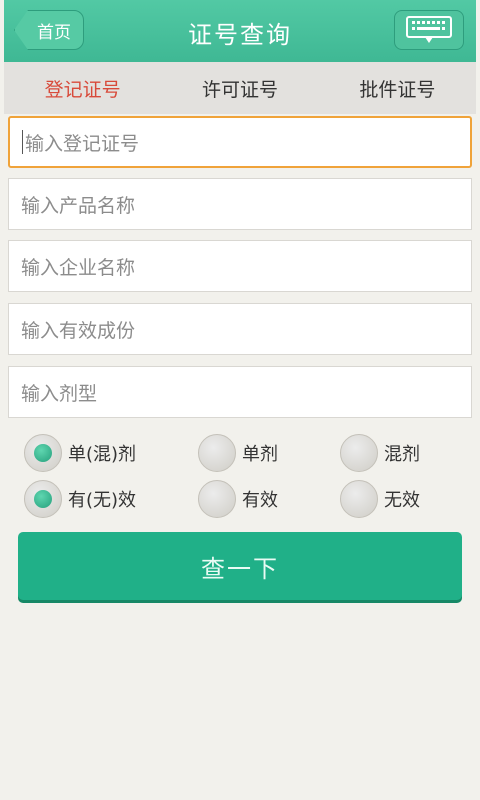  What do you see at coordinates (82, 88) in the screenshot?
I see `tab-registration-number: 登记证号` at bounding box center [82, 88].